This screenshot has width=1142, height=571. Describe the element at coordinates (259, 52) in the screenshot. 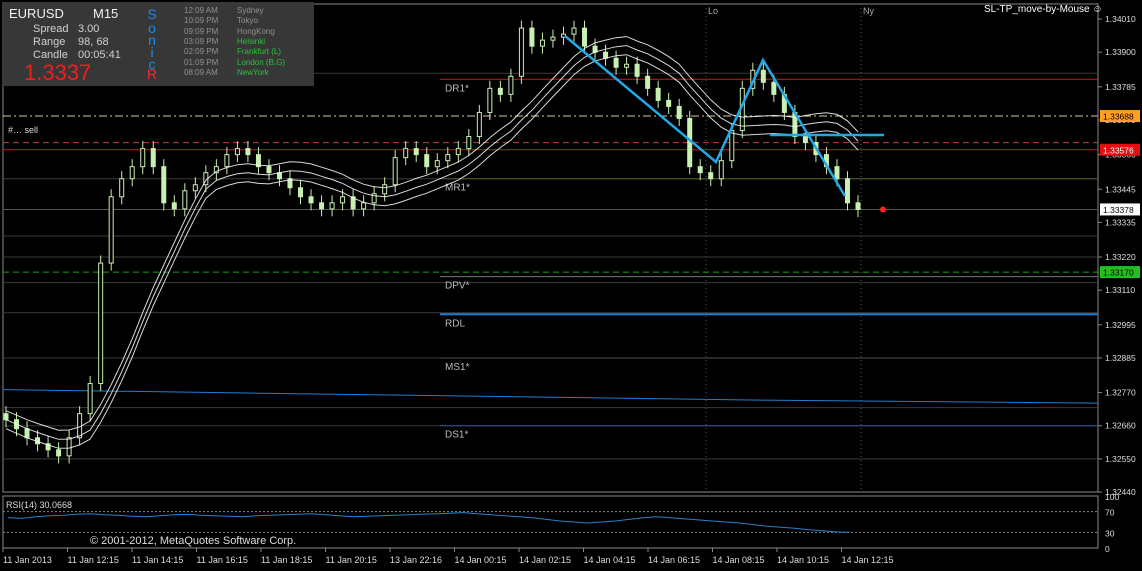

I see `session-name: Frankfurt (L)` at that location.